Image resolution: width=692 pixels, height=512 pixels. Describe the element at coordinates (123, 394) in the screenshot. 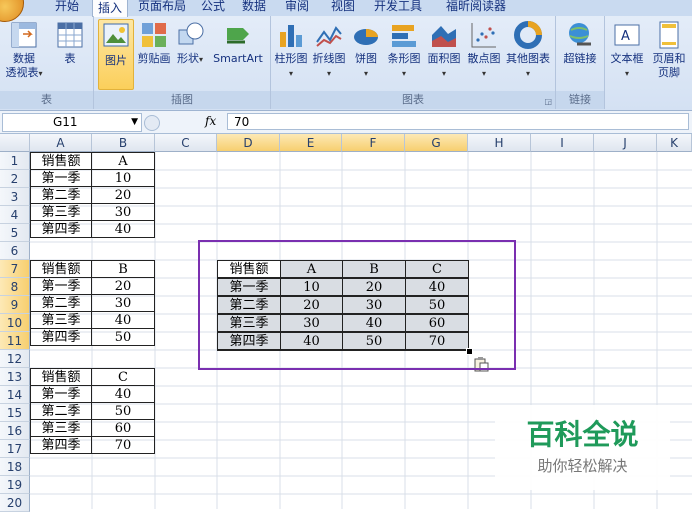

I see `cell-b14: 40` at that location.